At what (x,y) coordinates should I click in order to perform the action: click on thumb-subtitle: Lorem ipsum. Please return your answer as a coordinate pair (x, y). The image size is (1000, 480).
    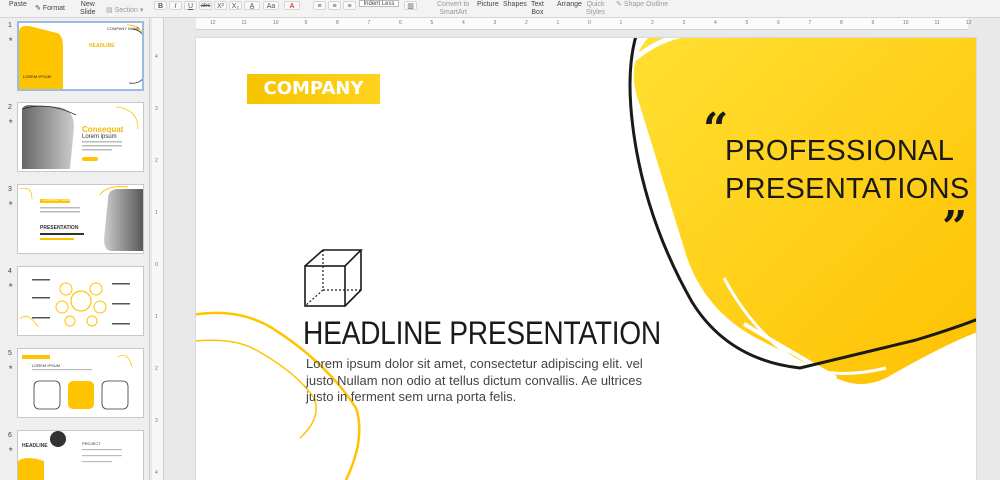
    Looking at the image, I should click on (99, 137).